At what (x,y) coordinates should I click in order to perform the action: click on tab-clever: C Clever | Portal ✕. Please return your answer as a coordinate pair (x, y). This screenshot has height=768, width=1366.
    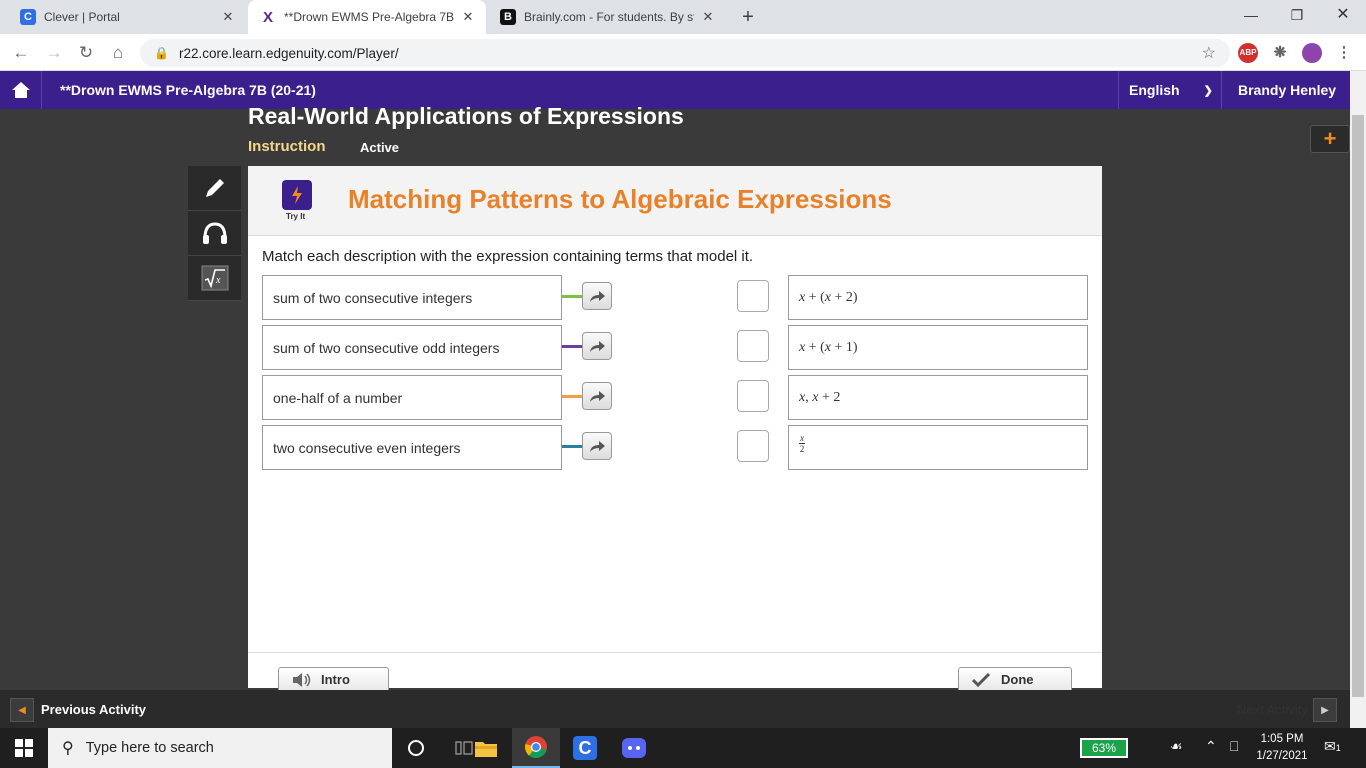
    Looking at the image, I should click on (127, 17).